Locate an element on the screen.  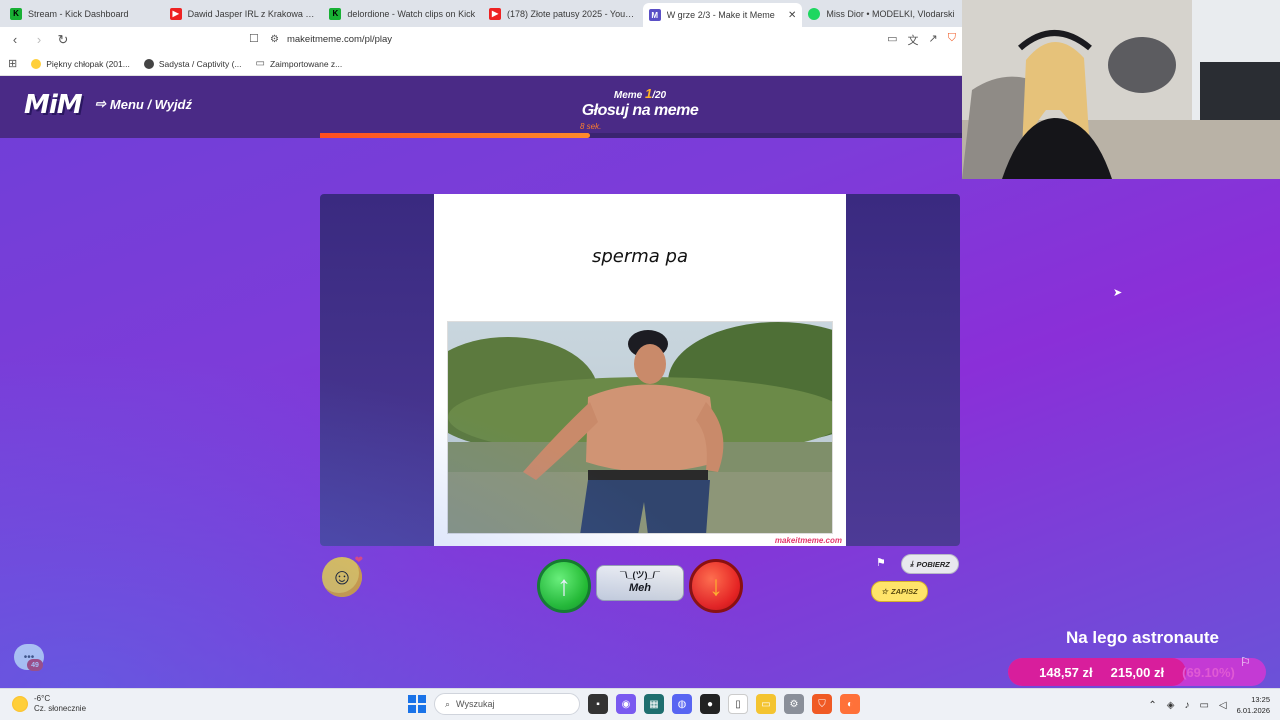
donation-goal-title: Na lego astronaute is located at coordinates (1142, 637).